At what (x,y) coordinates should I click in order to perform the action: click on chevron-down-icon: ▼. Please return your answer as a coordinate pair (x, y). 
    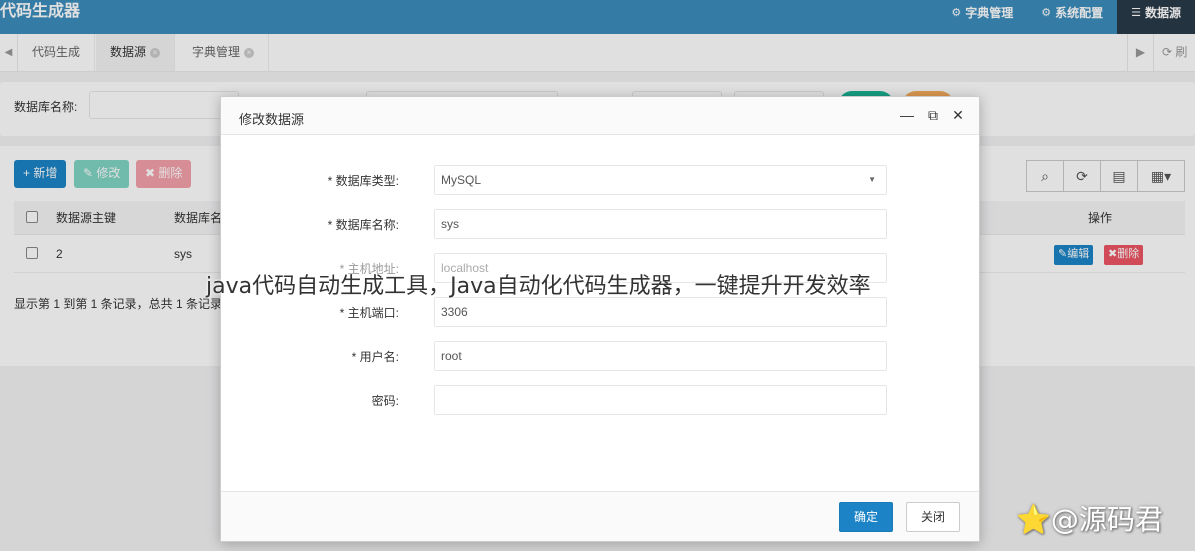
    Looking at the image, I should click on (872, 179).